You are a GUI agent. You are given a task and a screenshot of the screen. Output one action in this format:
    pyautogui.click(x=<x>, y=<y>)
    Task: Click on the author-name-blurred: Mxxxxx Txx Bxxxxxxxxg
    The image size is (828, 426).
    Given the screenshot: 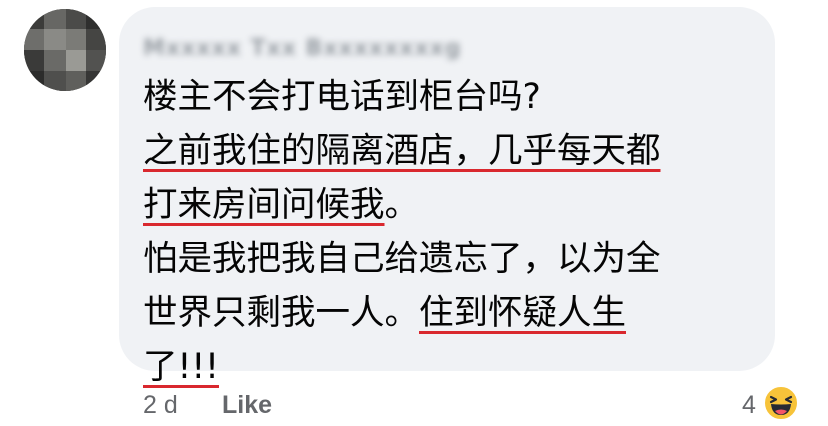 What is the action you would take?
    pyautogui.click(x=302, y=48)
    